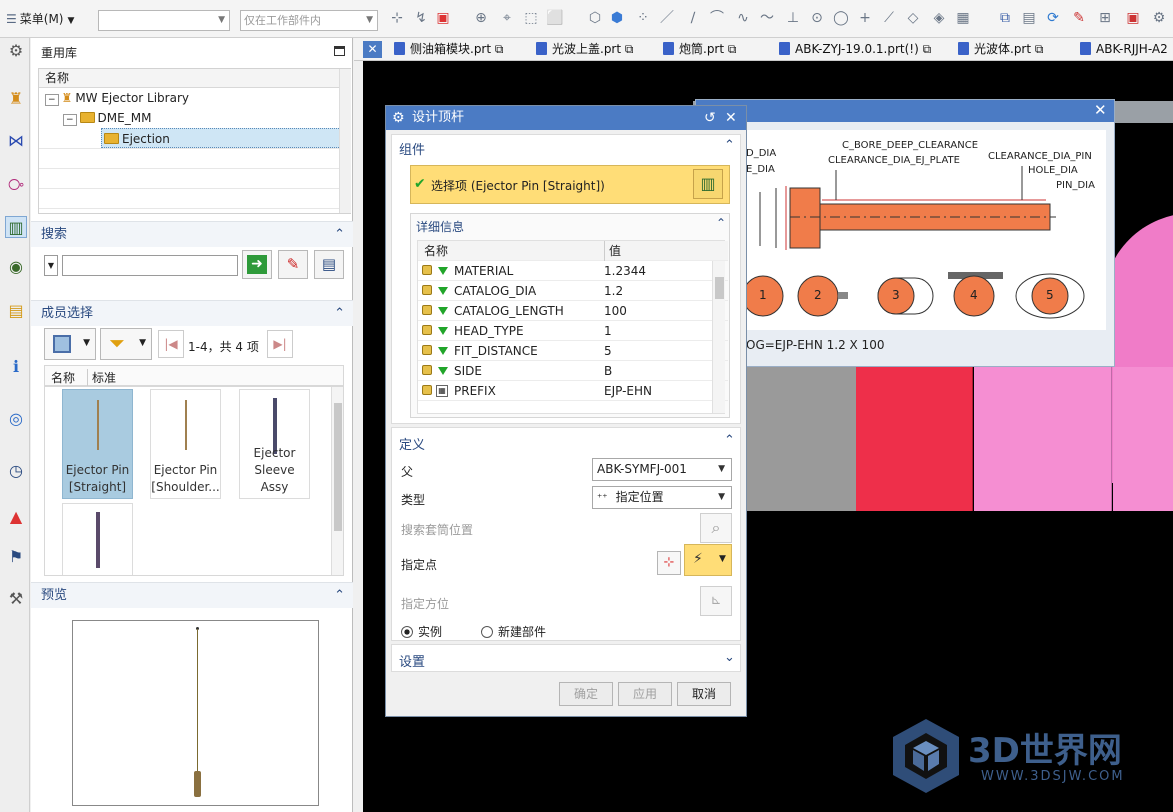  What do you see at coordinates (743, 18) in the screenshot?
I see `spline-icon: ∿` at bounding box center [743, 18].